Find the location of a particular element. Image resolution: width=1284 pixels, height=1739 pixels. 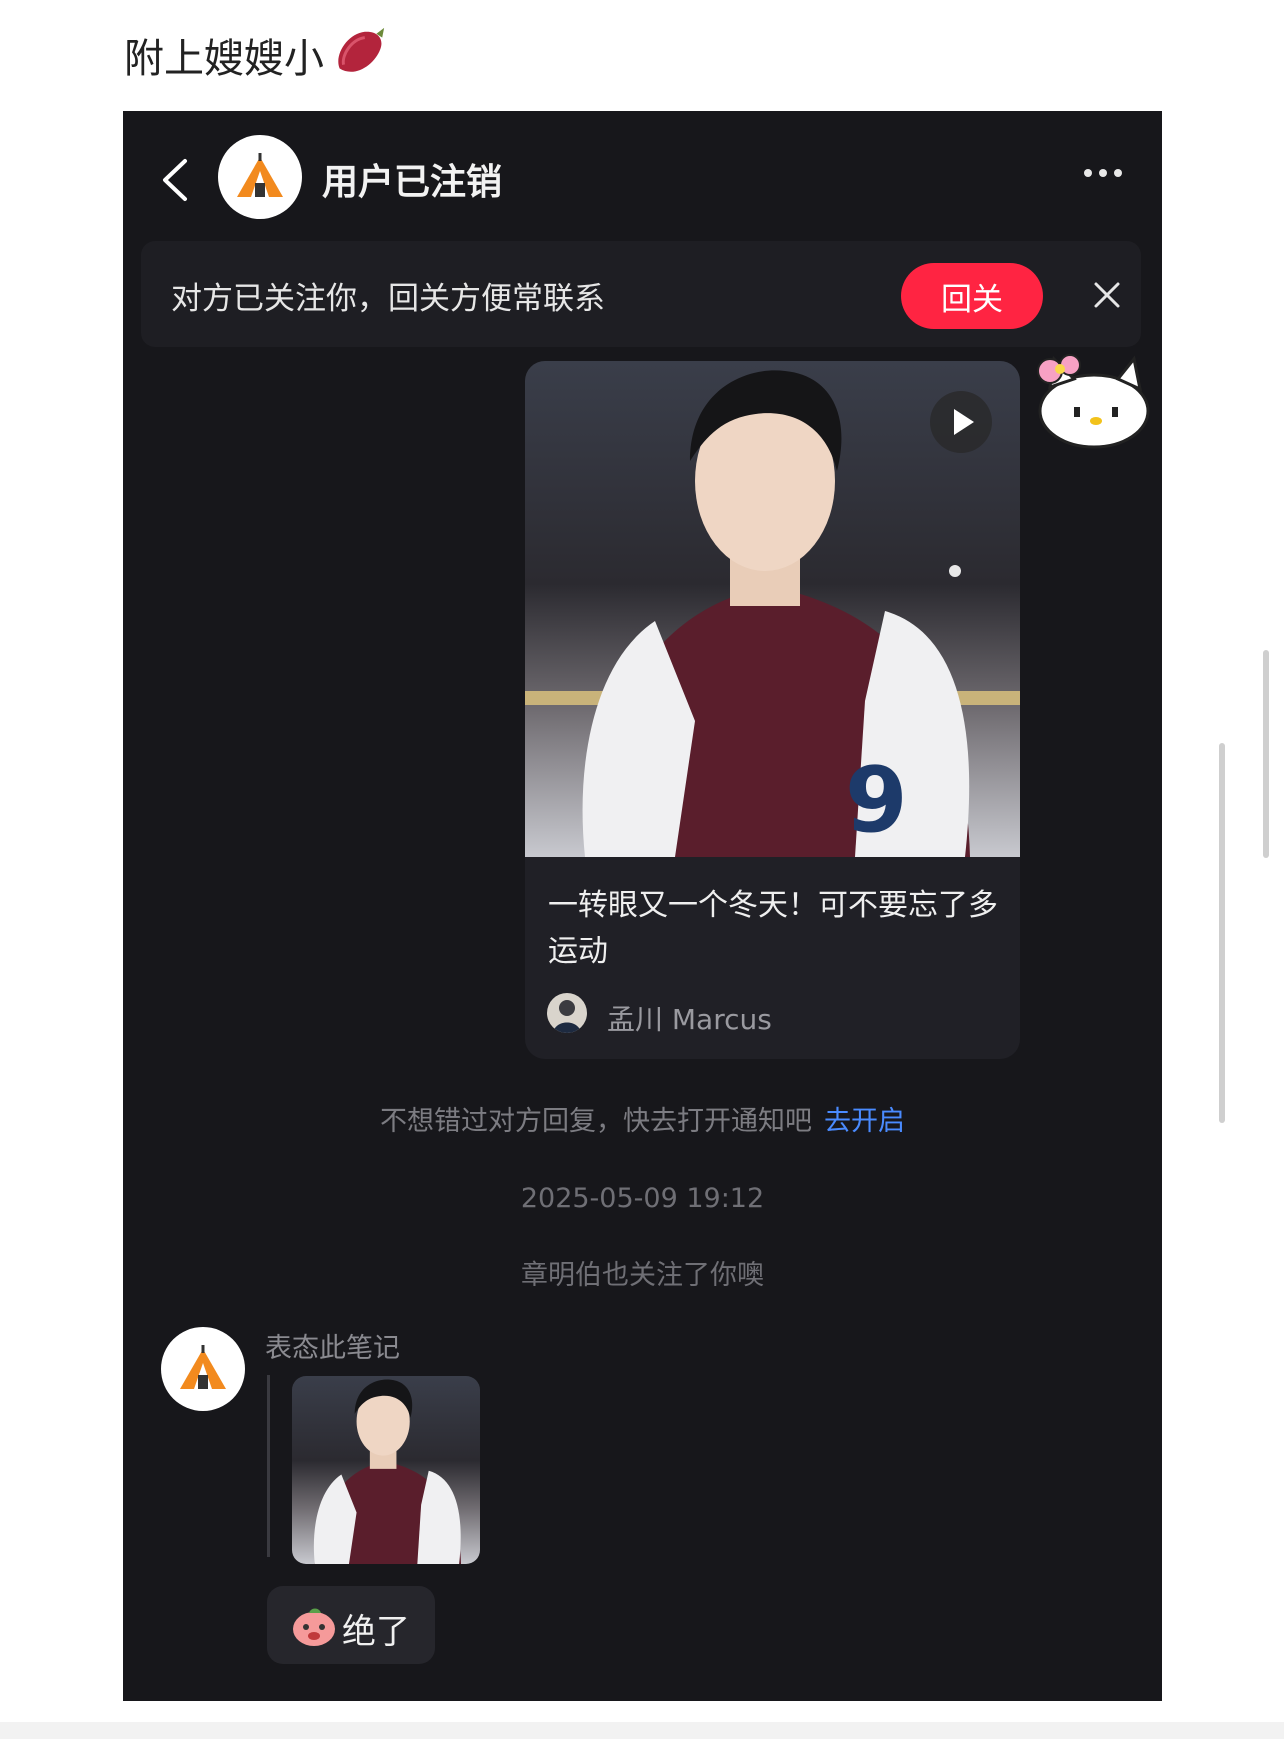

banner-text: 对方已关注你，回关方便常联系 is located at coordinates (388, 299).